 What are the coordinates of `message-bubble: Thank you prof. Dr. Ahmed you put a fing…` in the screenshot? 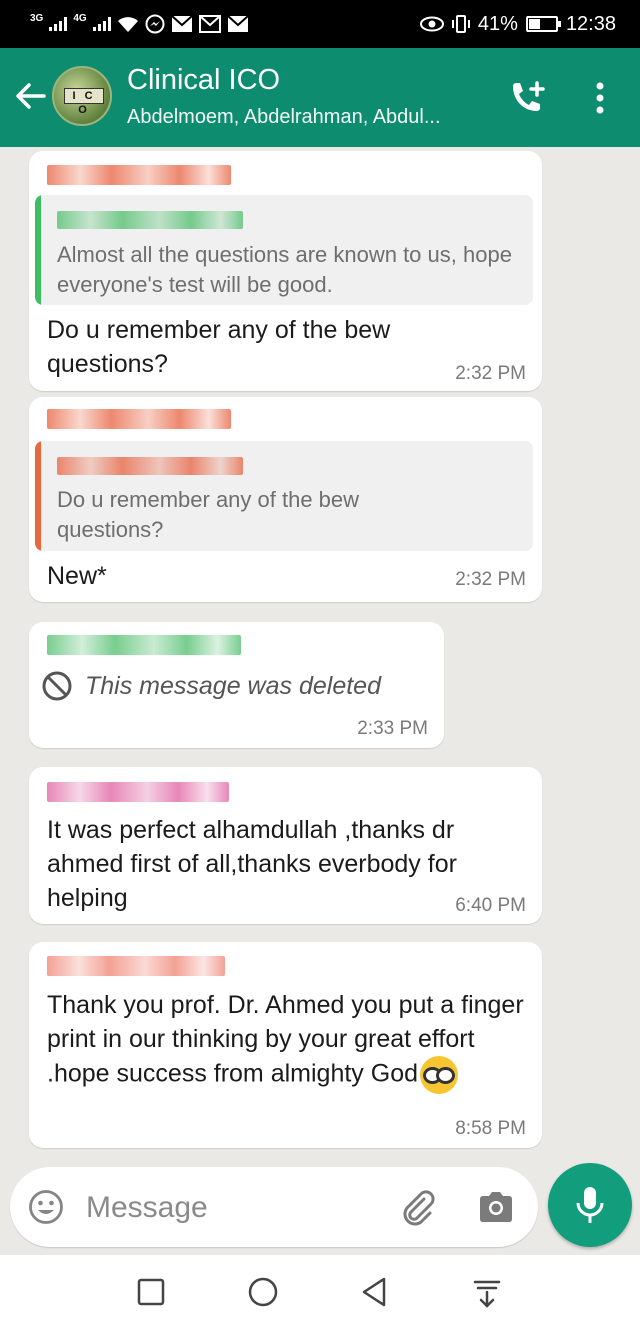 It's located at (285, 1045).